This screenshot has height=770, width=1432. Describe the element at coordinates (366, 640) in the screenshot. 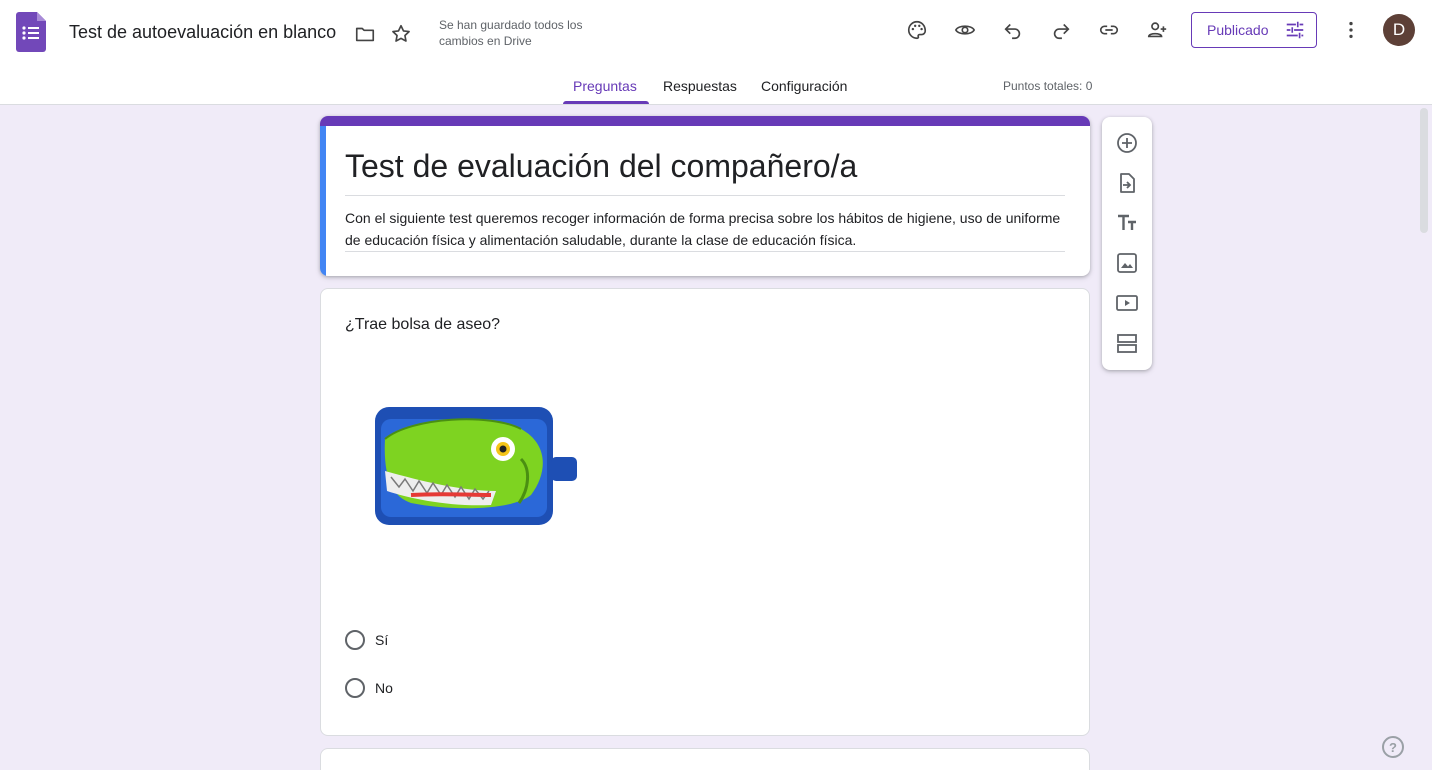

I see `option-si: Sí` at that location.